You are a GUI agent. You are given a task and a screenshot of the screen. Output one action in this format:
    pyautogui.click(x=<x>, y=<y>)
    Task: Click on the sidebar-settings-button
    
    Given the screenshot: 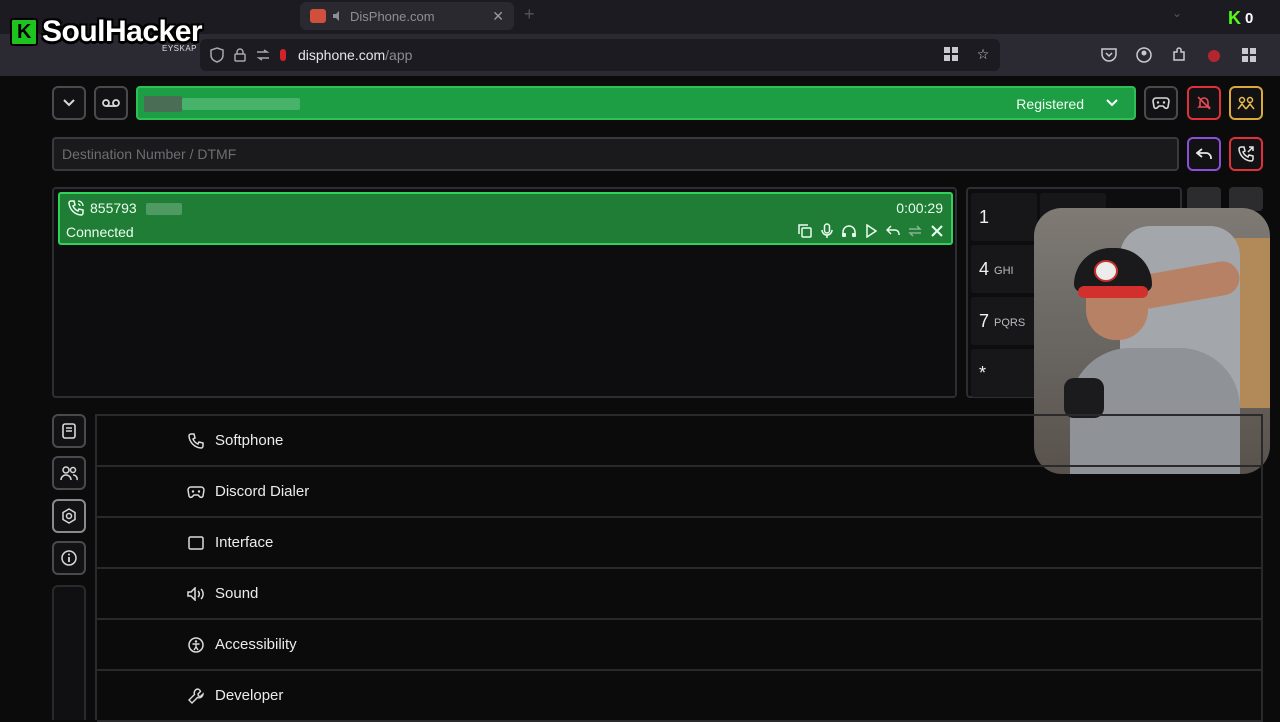 What is the action you would take?
    pyautogui.click(x=69, y=516)
    